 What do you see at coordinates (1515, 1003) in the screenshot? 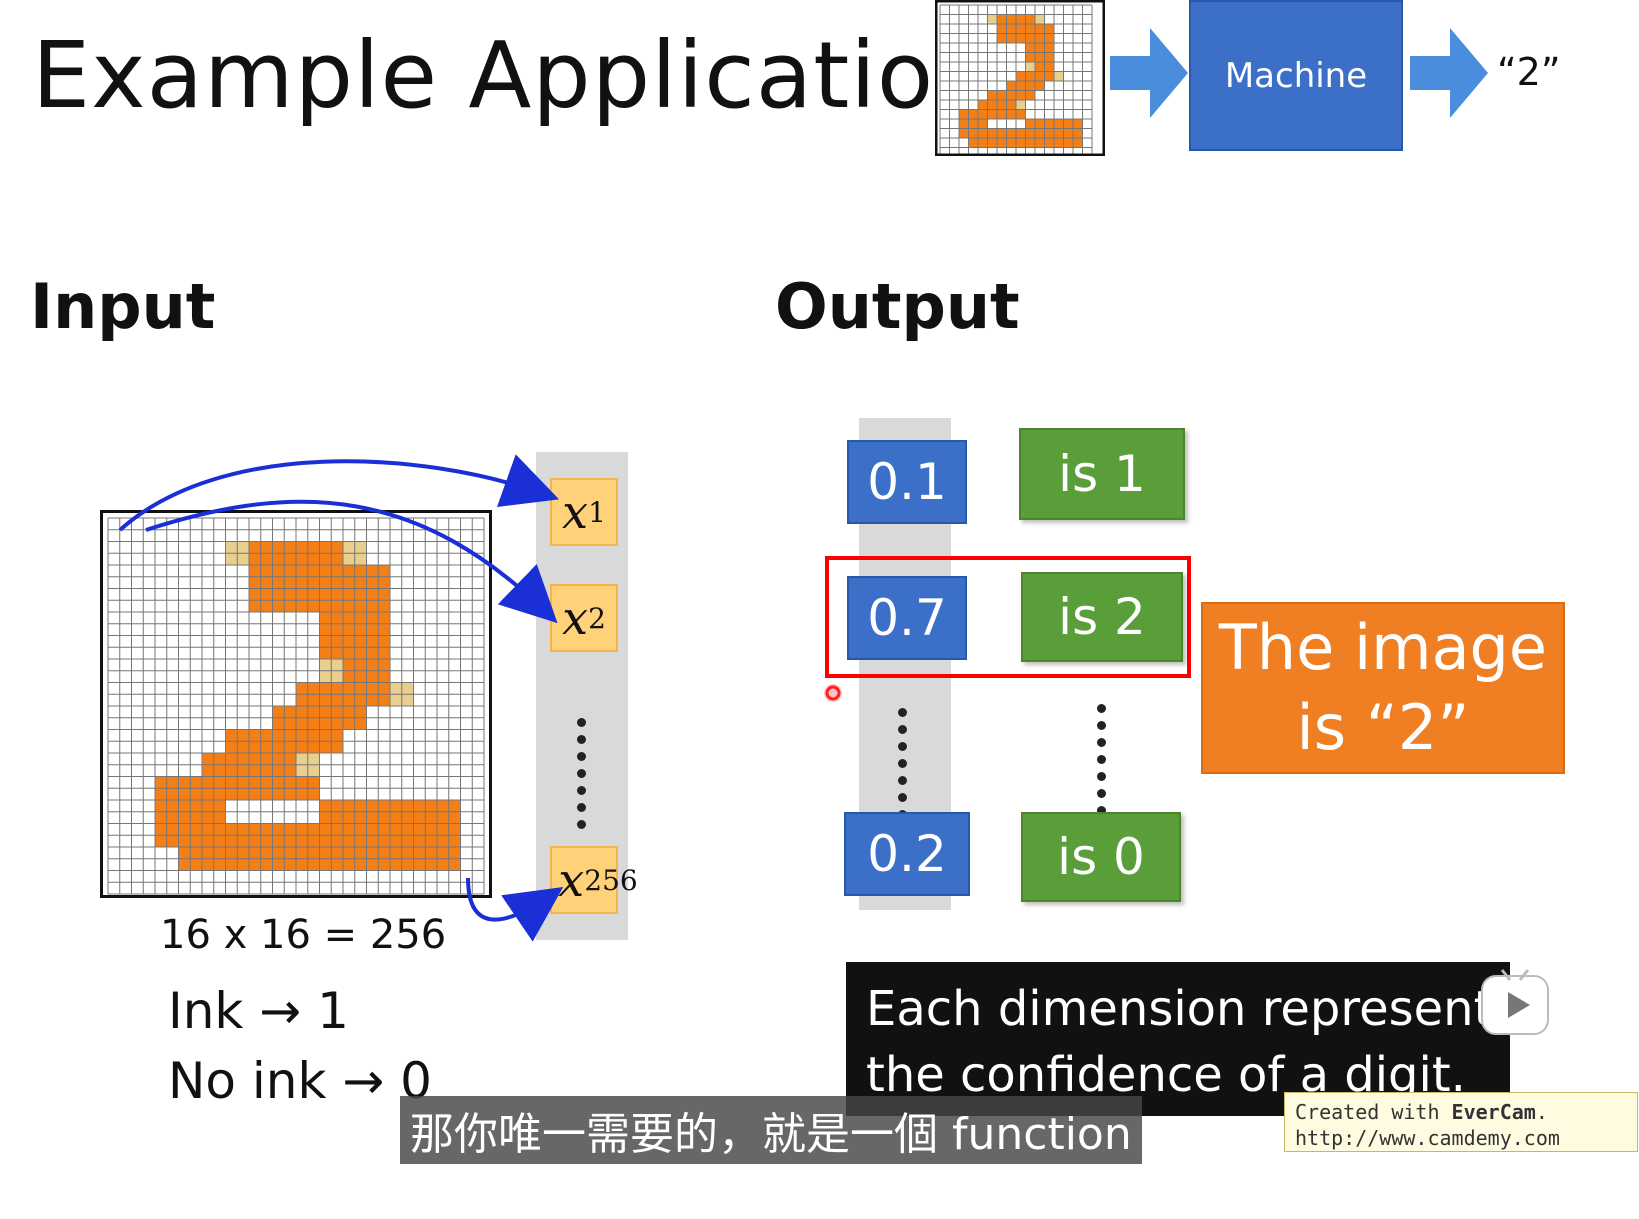
I see `video-play-icon` at bounding box center [1515, 1003].